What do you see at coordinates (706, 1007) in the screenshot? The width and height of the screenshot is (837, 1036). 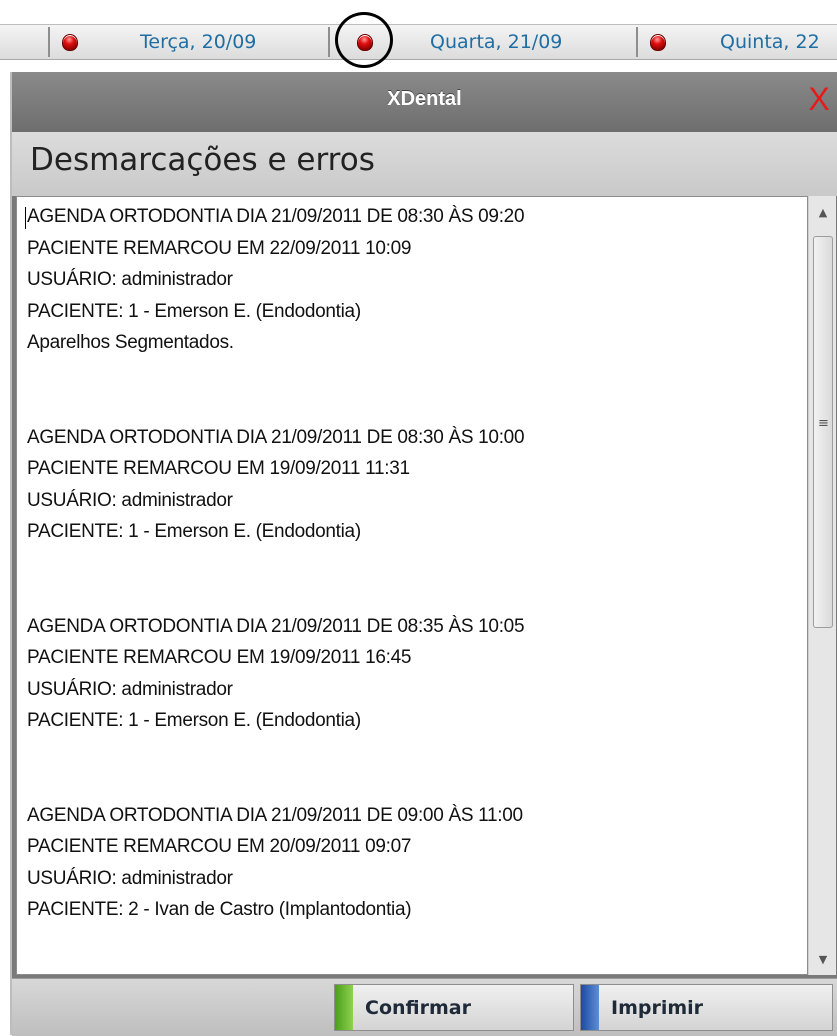 I see `print-button: Imprimir` at bounding box center [706, 1007].